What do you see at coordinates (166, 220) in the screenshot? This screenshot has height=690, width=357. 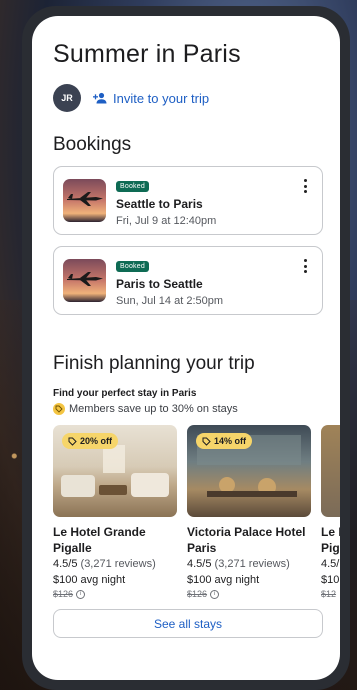 I see `booking-date: Fri, Jul 9 at 12:40pm` at bounding box center [166, 220].